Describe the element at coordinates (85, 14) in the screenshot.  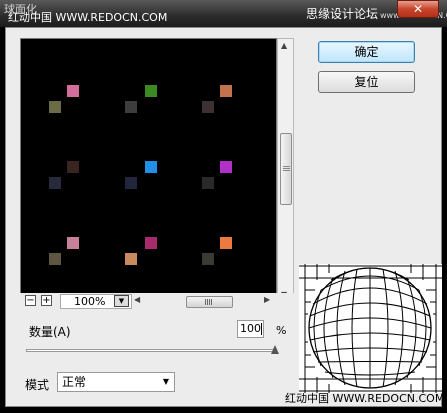
I see `watermark-top-left: 球面化 红动中国 WWW.REDOCN.COM` at that location.